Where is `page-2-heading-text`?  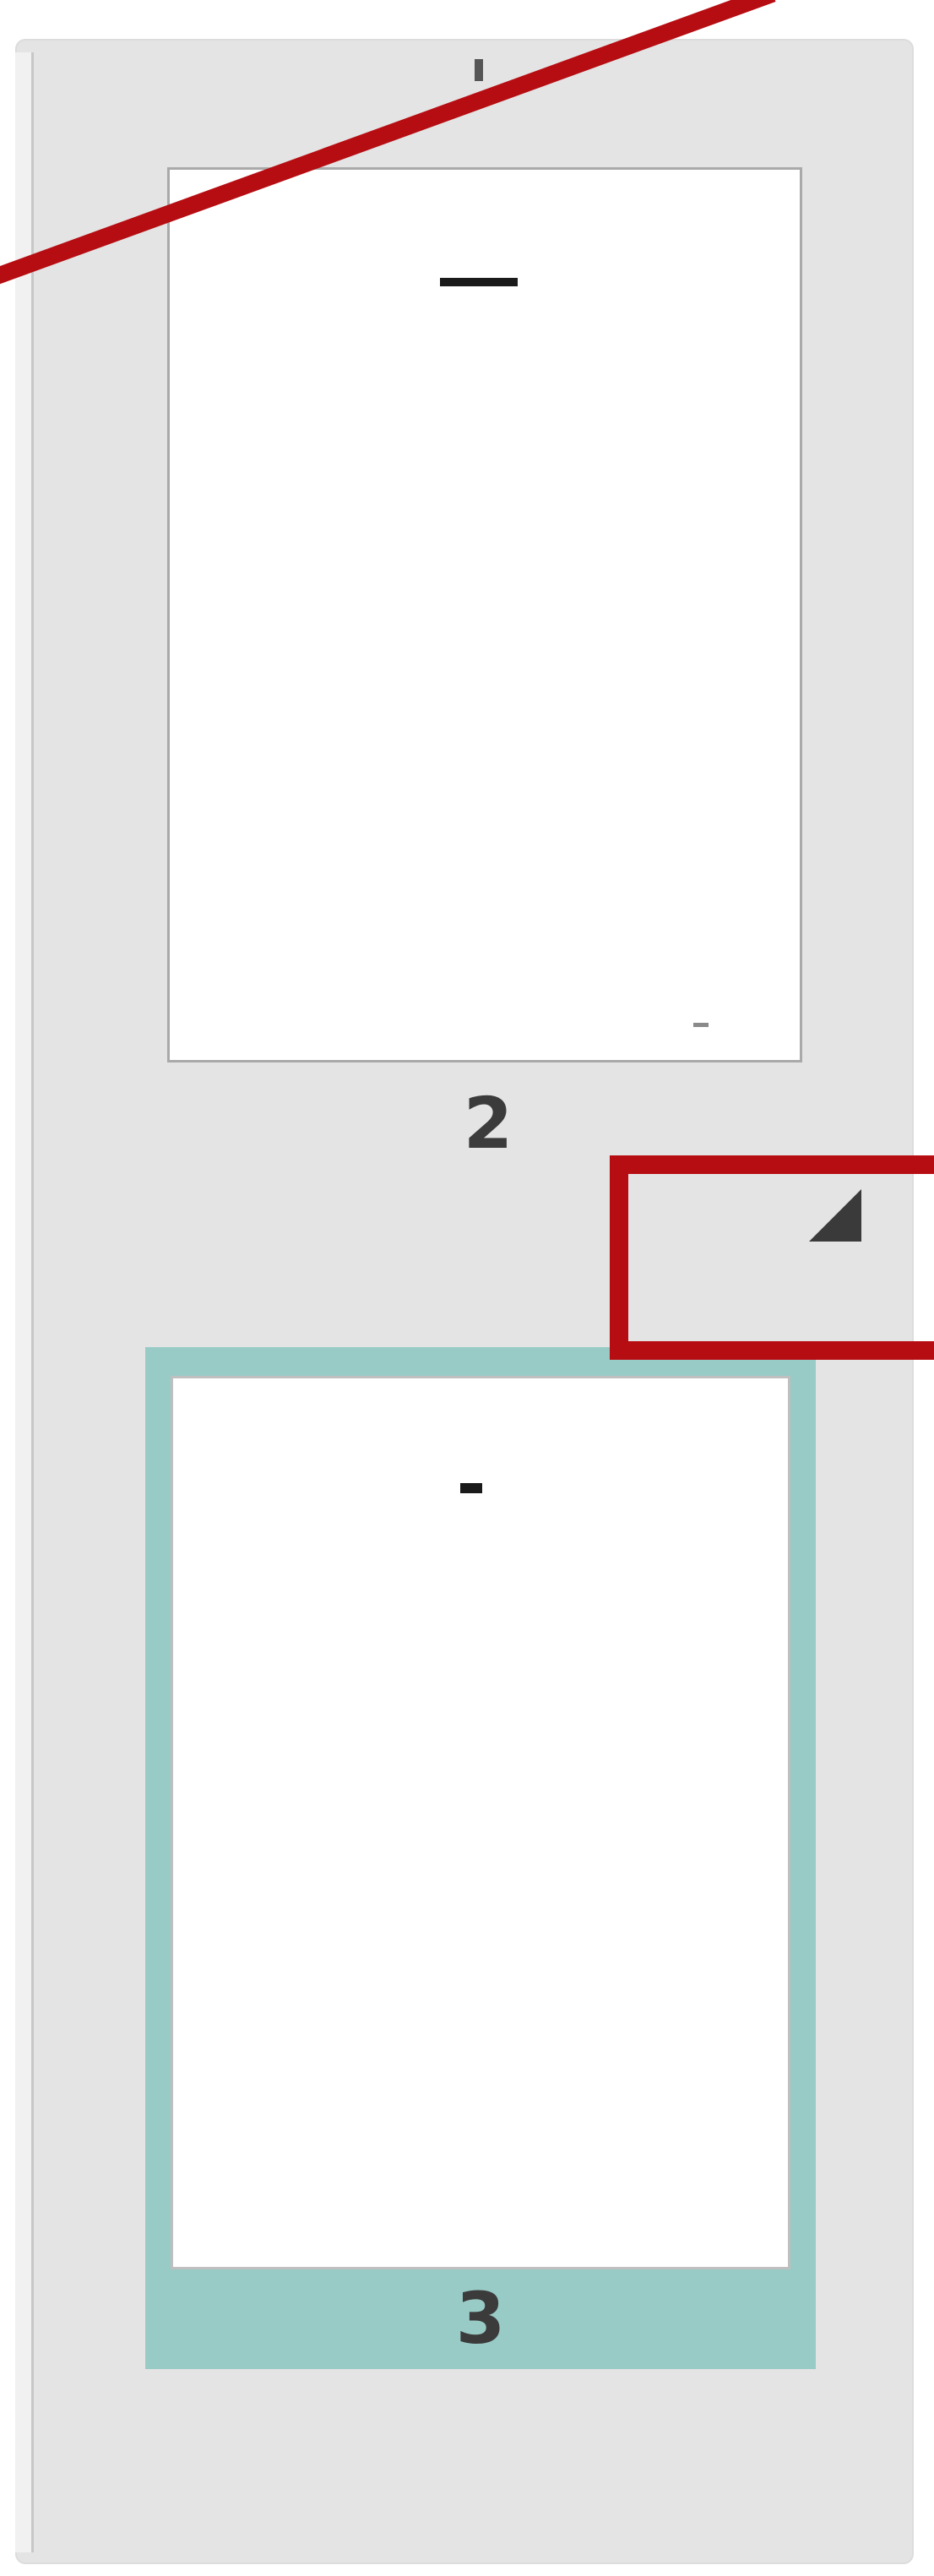 page-2-heading-text is located at coordinates (479, 282).